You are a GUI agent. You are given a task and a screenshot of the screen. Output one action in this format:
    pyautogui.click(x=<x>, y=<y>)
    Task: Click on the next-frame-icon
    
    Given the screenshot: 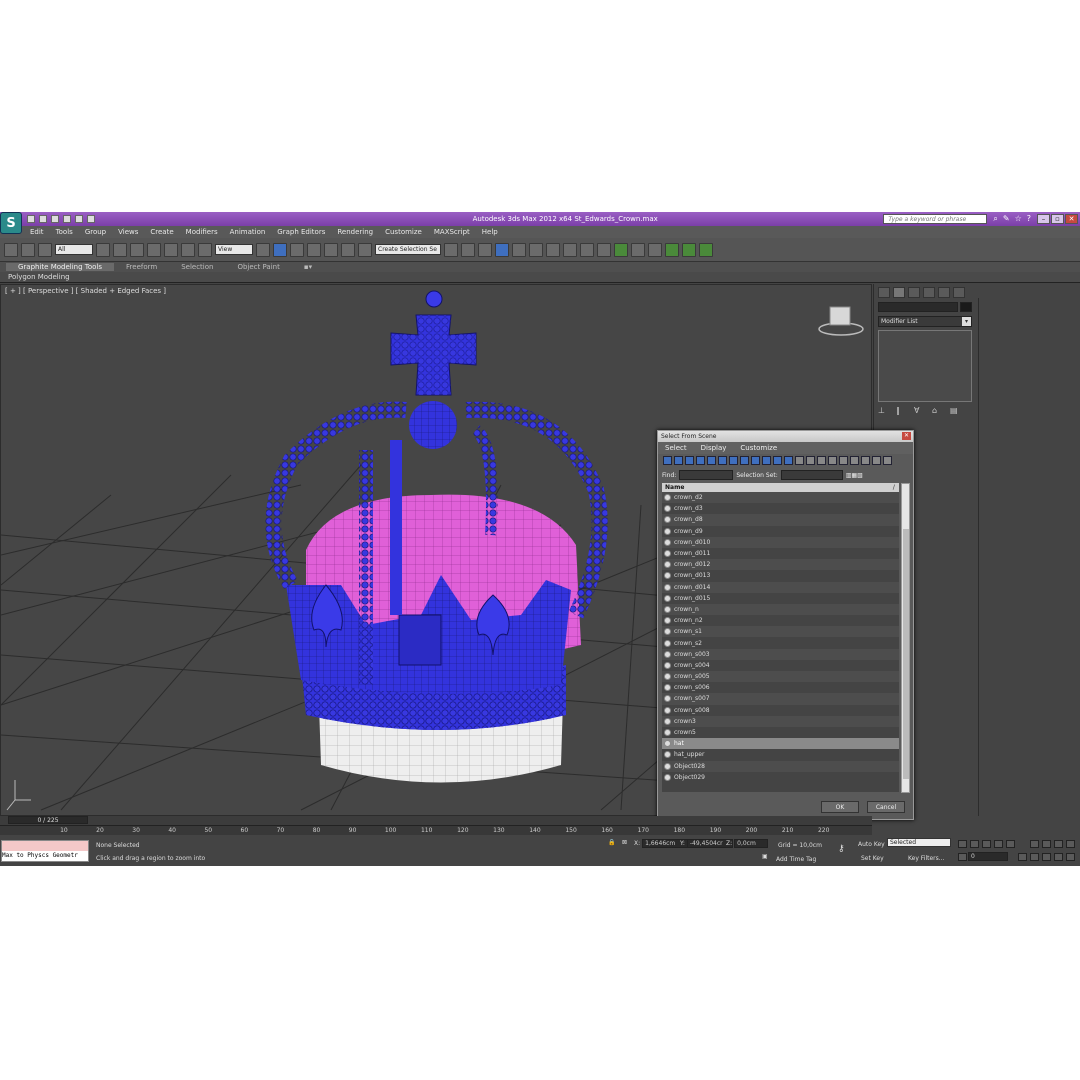 What is the action you would take?
    pyautogui.click(x=998, y=844)
    